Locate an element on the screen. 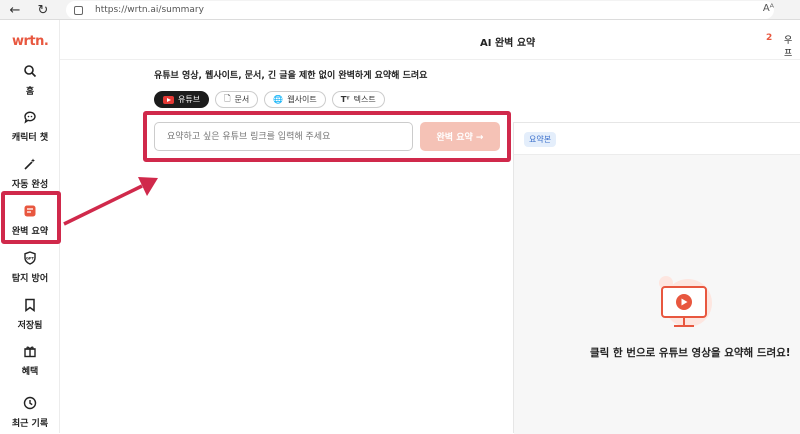  gift-icon is located at coordinates (30, 352).